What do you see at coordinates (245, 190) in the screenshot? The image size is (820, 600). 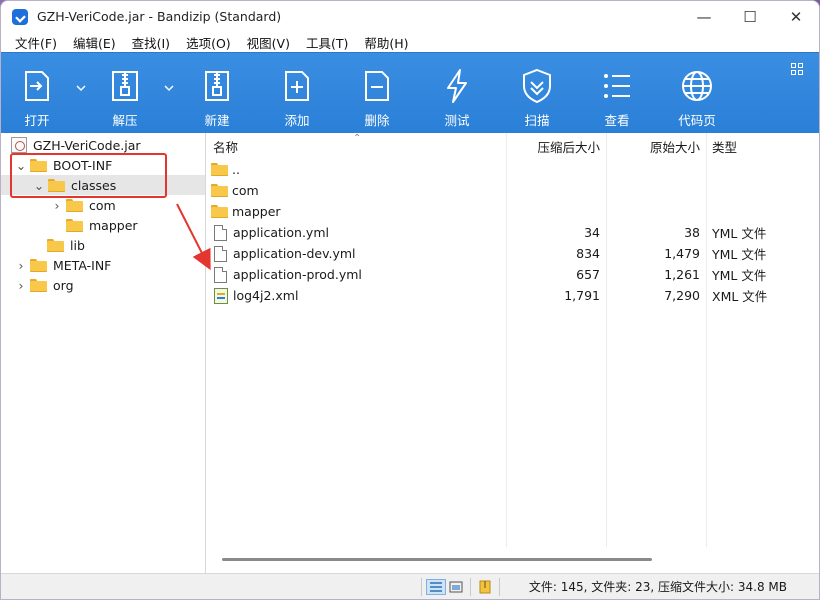 I see `file-name: com` at bounding box center [245, 190].